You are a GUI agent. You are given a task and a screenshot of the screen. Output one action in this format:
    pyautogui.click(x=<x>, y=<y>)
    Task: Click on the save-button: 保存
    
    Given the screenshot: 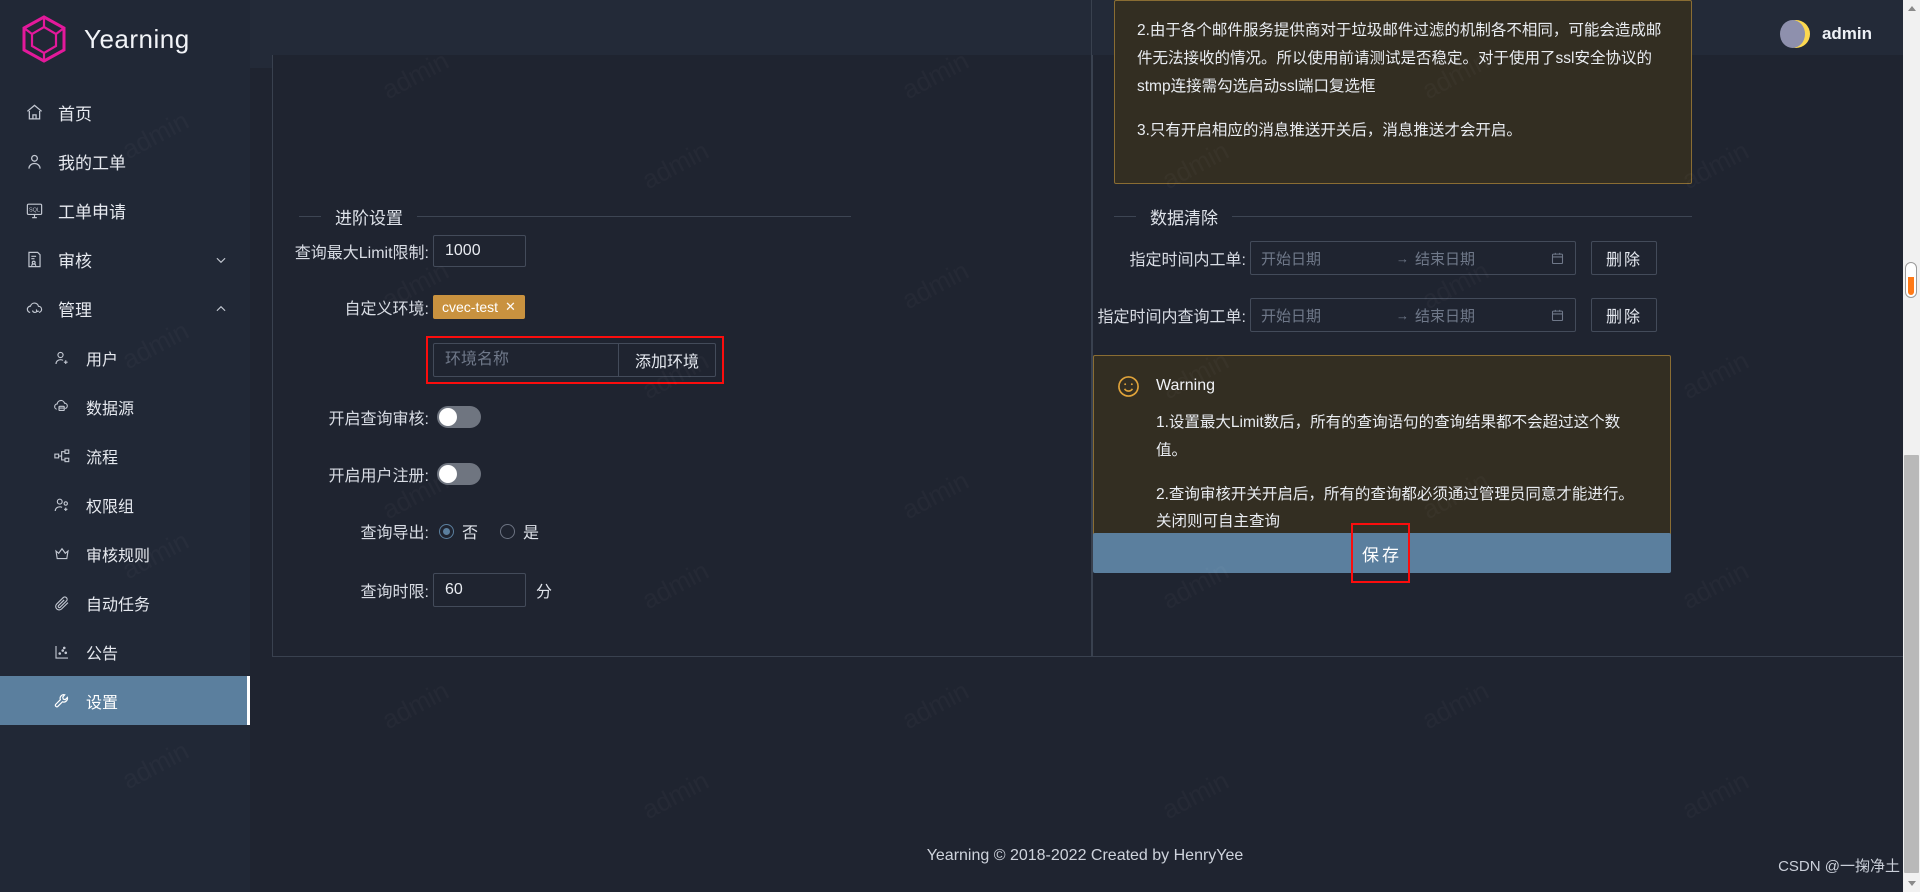 What is the action you would take?
    pyautogui.click(x=1382, y=553)
    